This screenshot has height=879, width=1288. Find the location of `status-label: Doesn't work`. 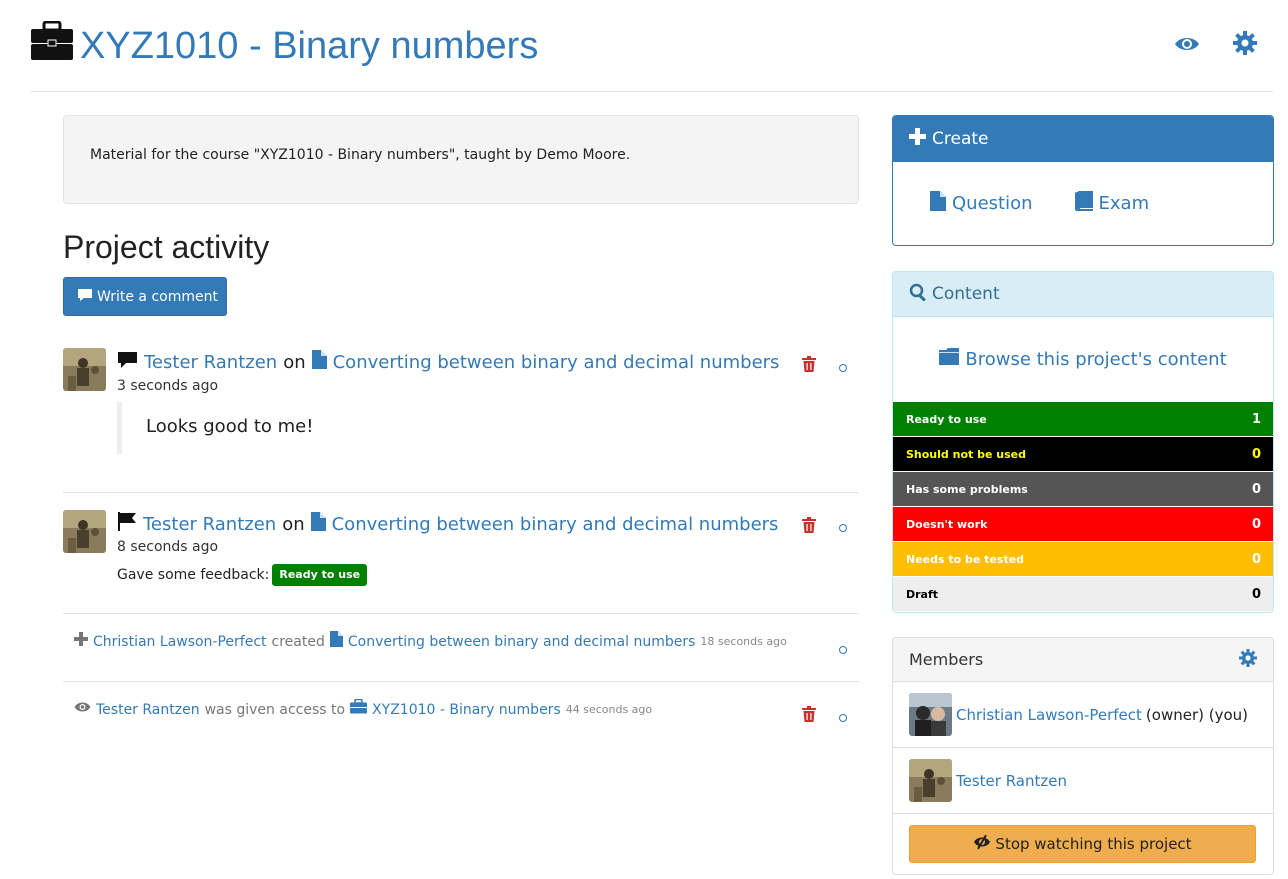

status-label: Doesn't work is located at coordinates (947, 524).